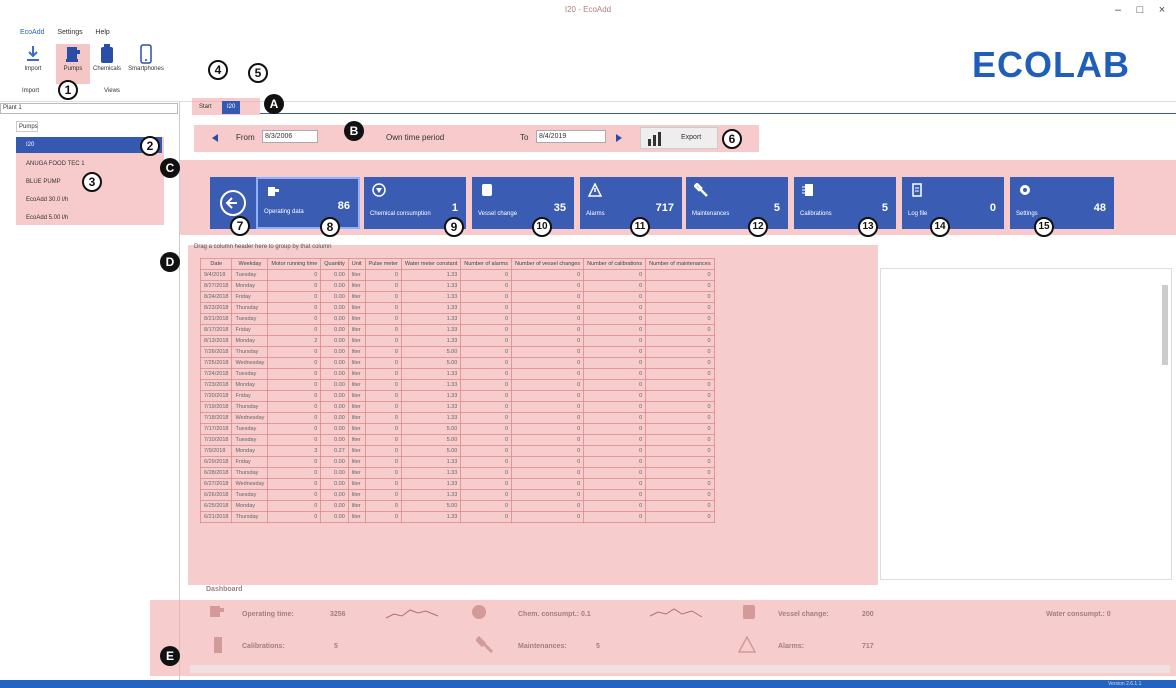  Describe the element at coordinates (240, 226) in the screenshot. I see `callout-7: 7` at that location.